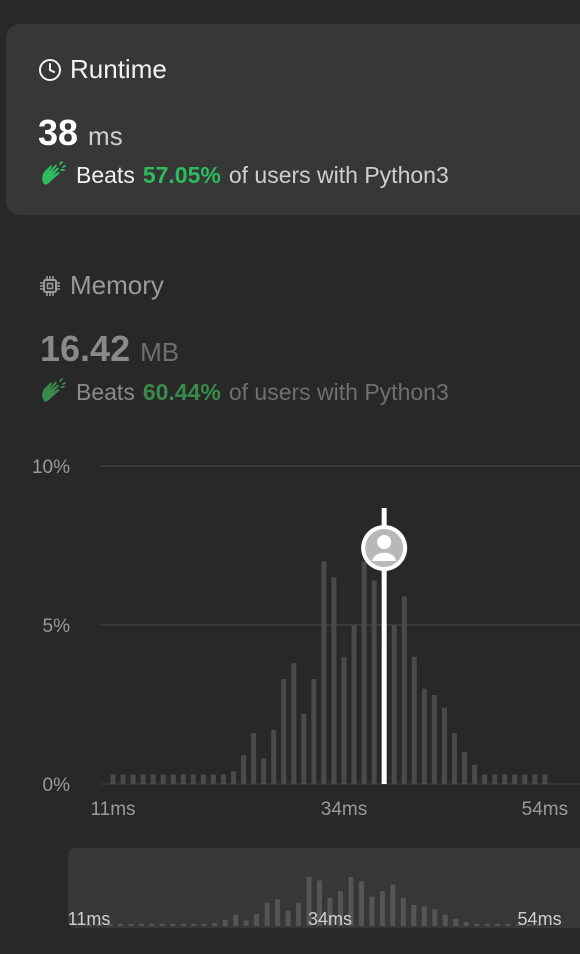 Image resolution: width=580 pixels, height=954 pixels. I want to click on memory-value: 16.42, so click(85, 348).